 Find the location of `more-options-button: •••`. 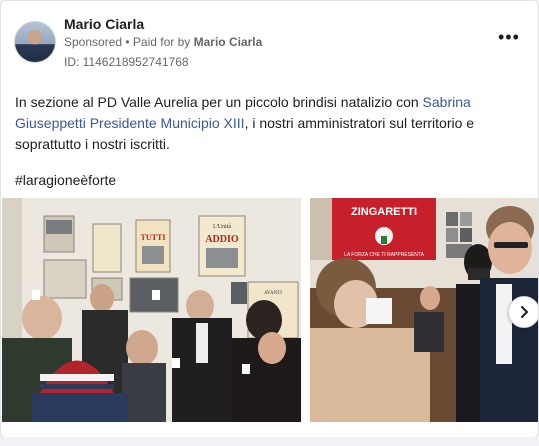

more-options-button: ••• is located at coordinates (509, 37).